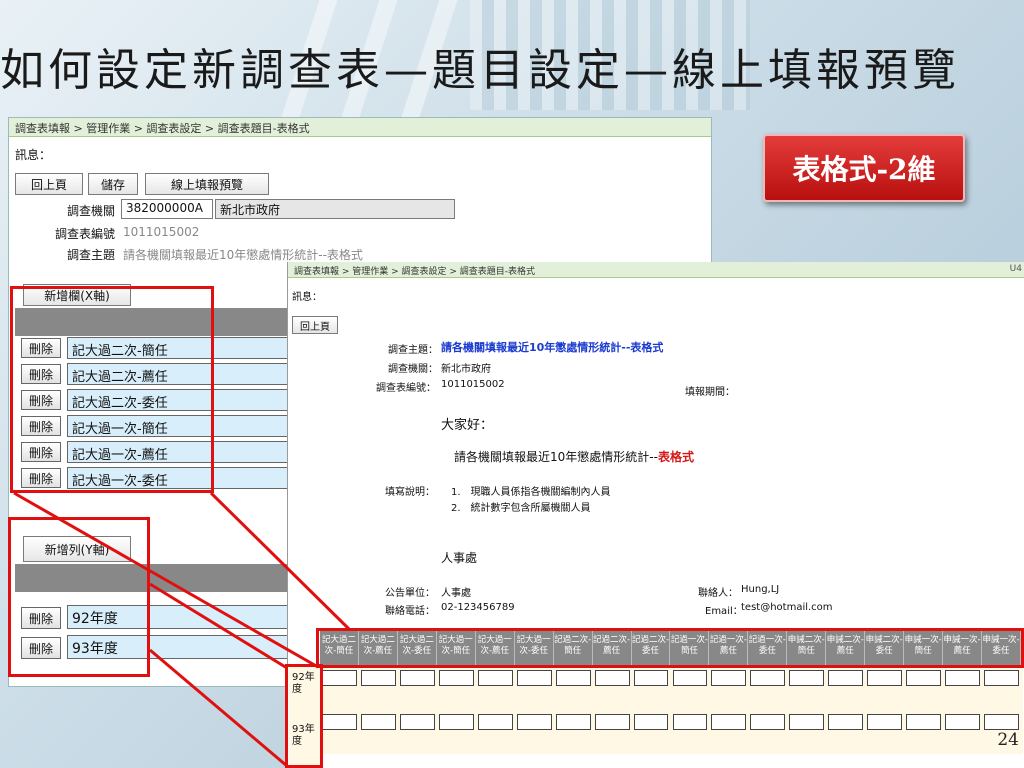  I want to click on subject-label: 調查主題, so click(90, 255).